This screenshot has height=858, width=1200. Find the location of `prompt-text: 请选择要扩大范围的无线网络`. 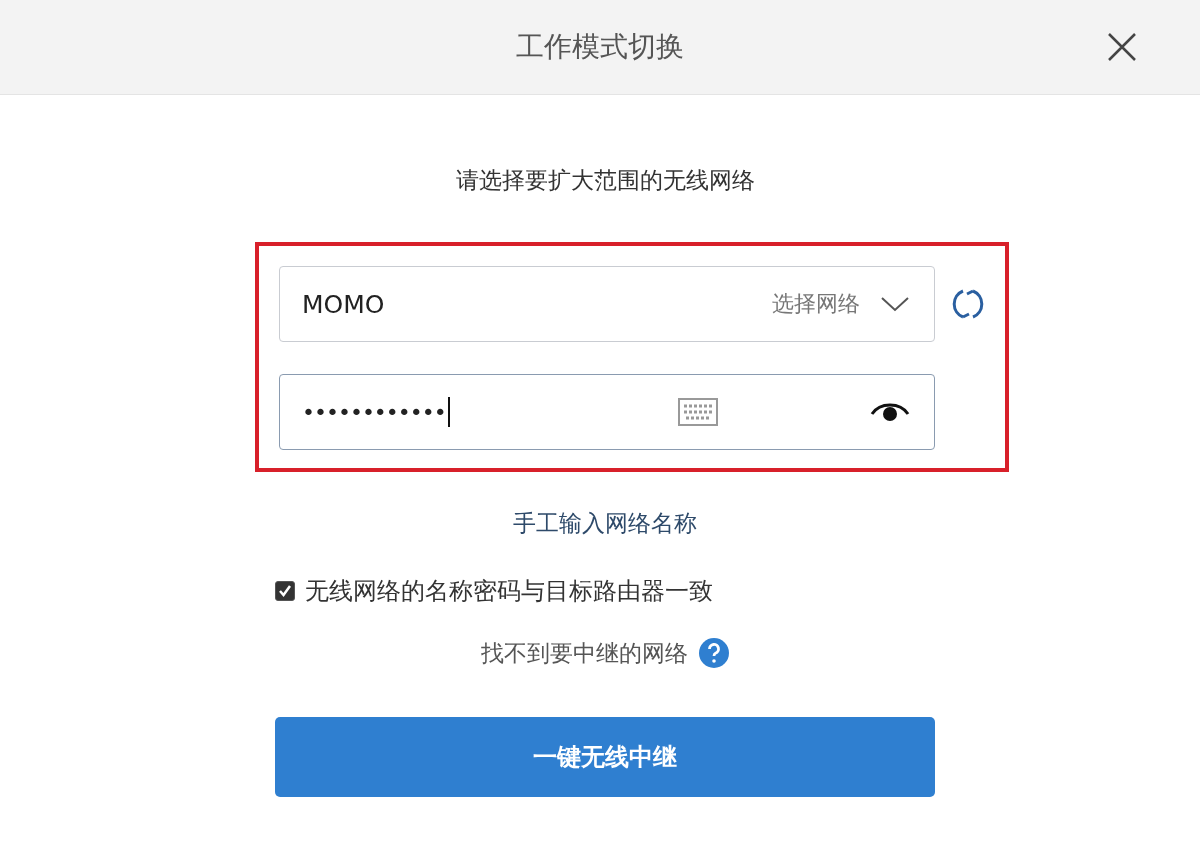

prompt-text: 请选择要扩大范围的无线网络 is located at coordinates (605, 180).